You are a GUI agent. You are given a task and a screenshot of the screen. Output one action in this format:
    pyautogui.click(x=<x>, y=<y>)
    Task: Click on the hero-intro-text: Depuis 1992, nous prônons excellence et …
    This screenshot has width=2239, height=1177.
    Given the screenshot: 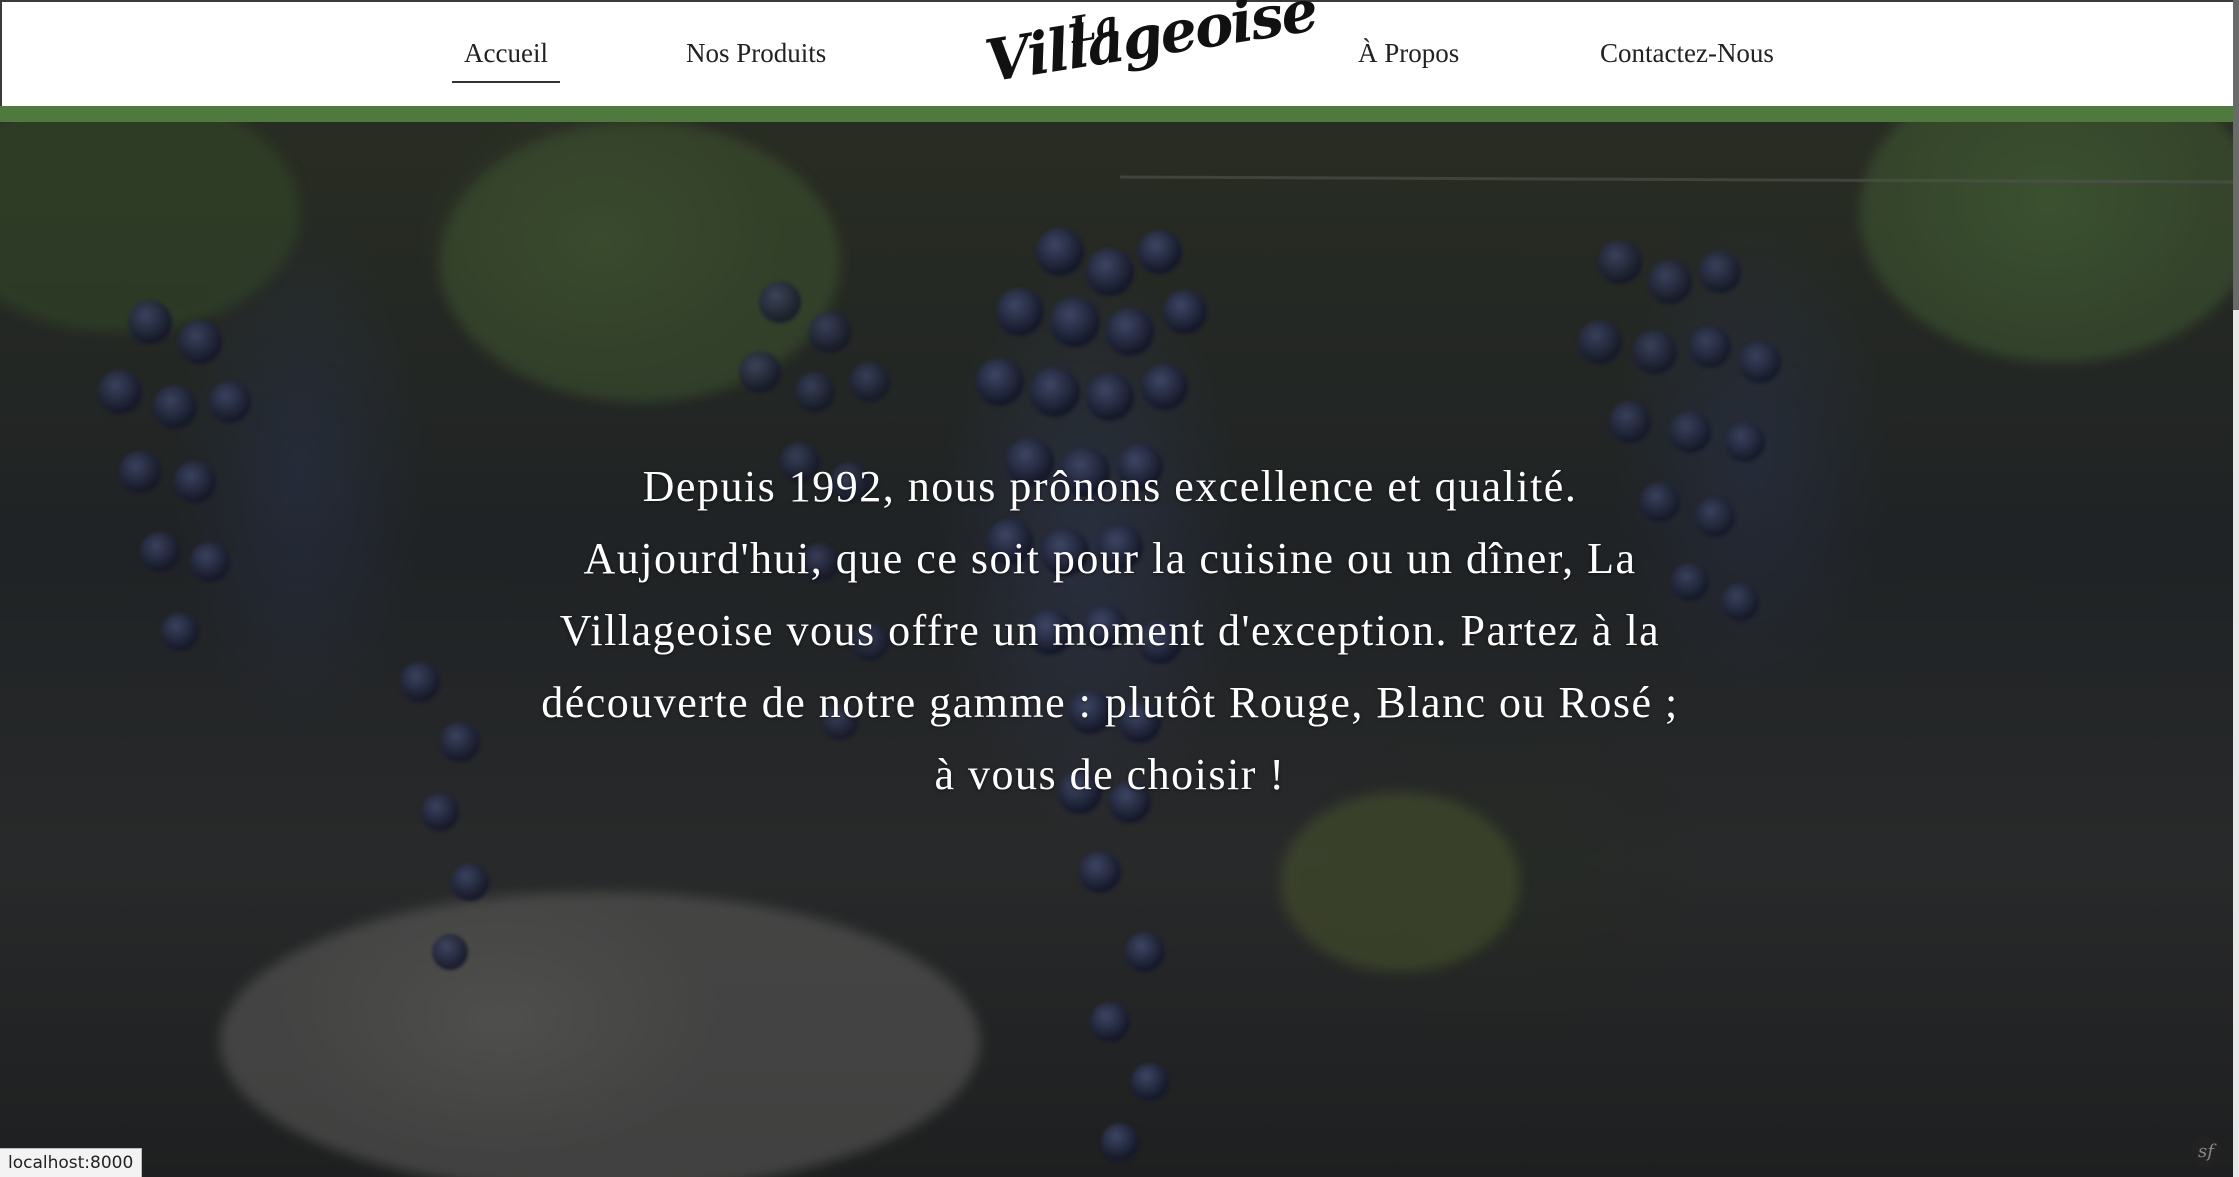 What is the action you would take?
    pyautogui.click(x=1110, y=630)
    